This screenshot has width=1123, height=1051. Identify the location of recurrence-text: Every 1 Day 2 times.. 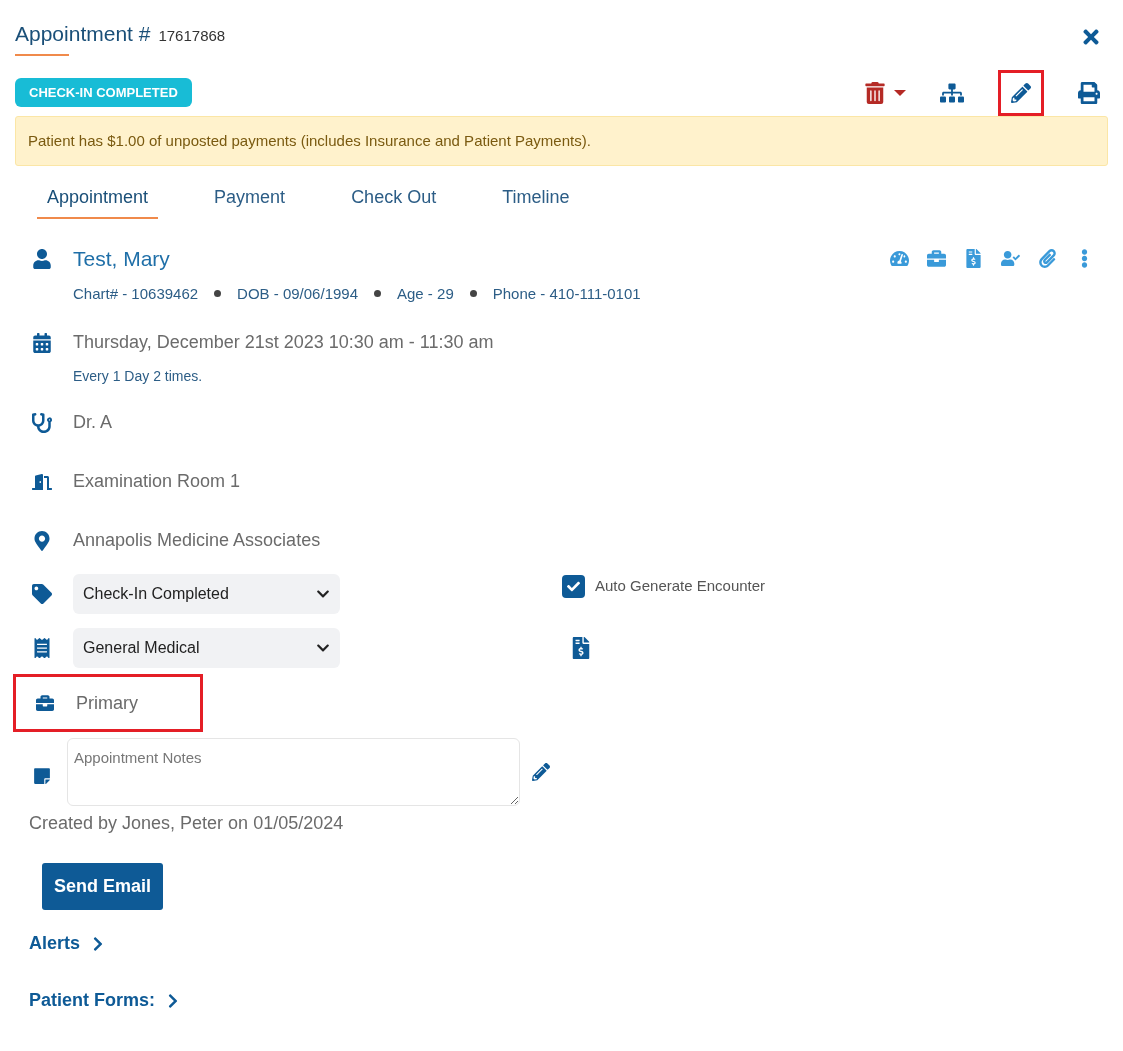
(138, 376).